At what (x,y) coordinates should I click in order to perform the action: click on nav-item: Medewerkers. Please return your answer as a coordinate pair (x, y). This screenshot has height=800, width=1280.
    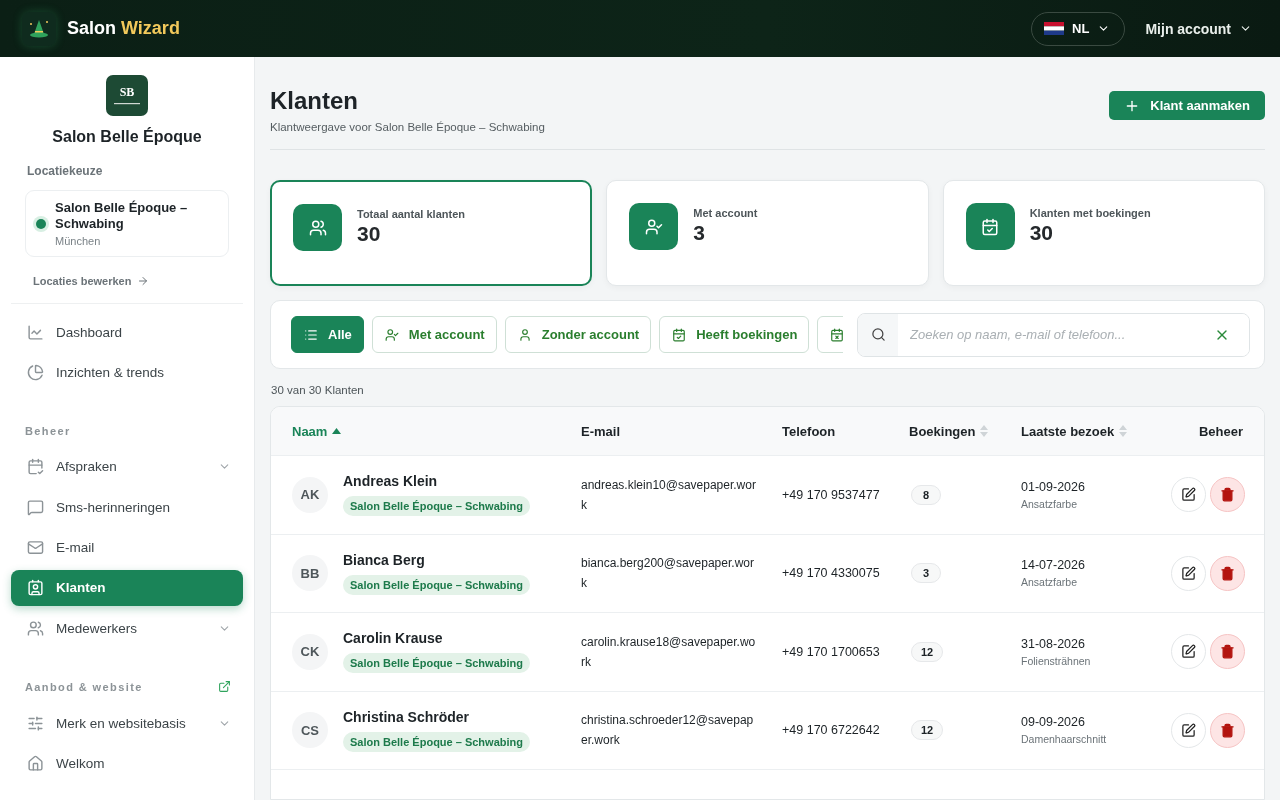
    Looking at the image, I should click on (127, 628).